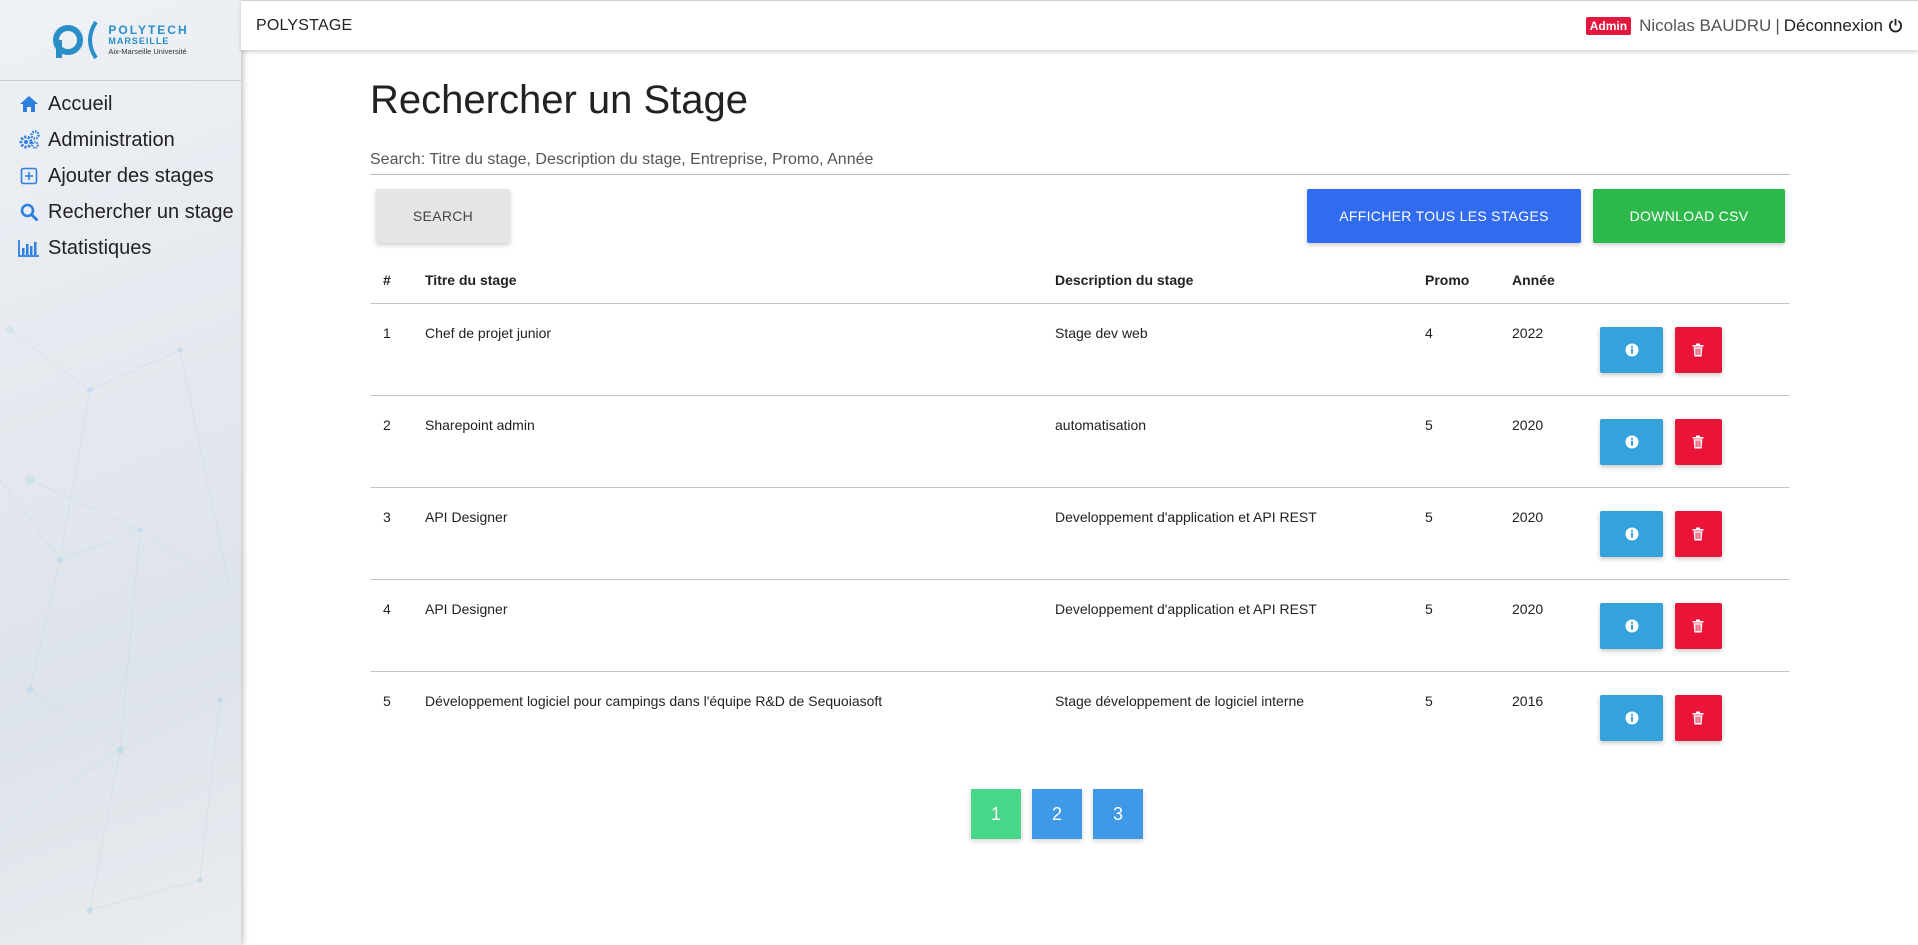  I want to click on show-all-stages-button: AFFICHER TOUS LES STAGES, so click(1444, 216).